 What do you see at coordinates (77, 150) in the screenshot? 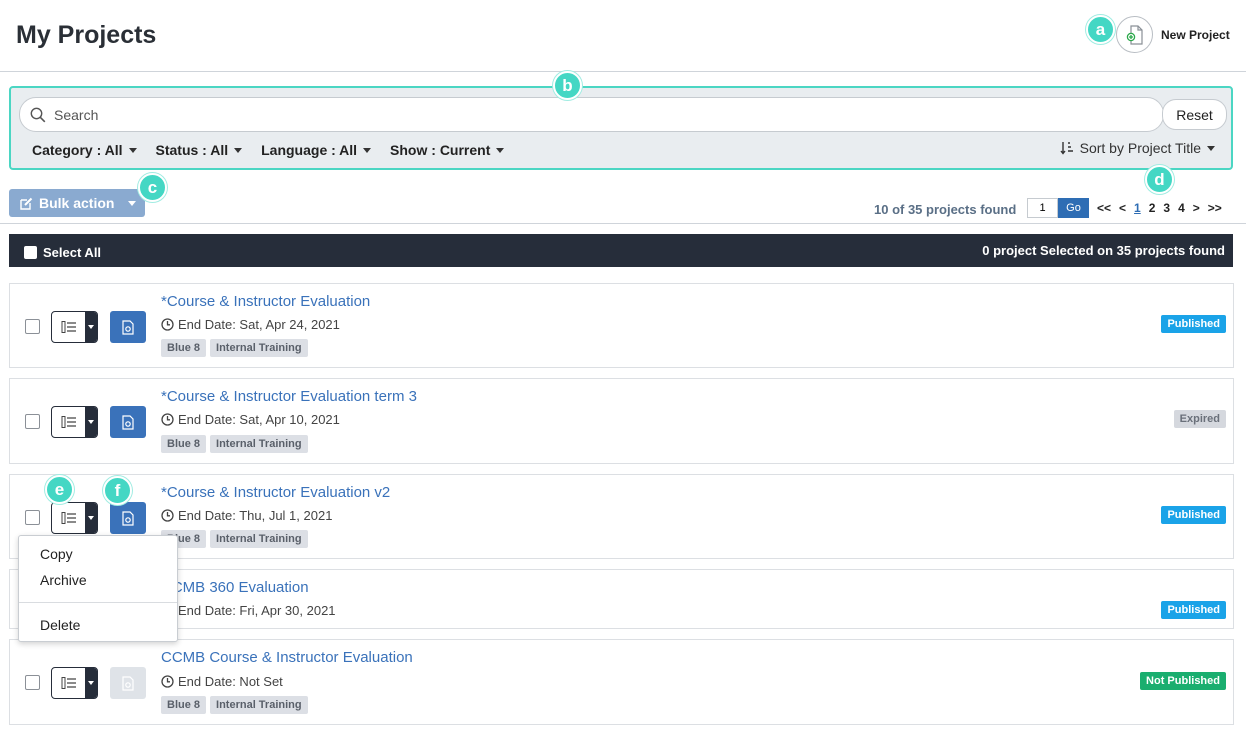
I see `category-filter-label: Category : All` at bounding box center [77, 150].